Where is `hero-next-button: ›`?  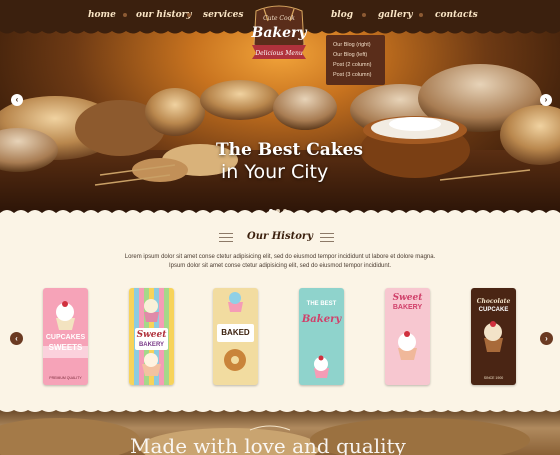 hero-next-button: › is located at coordinates (546, 100).